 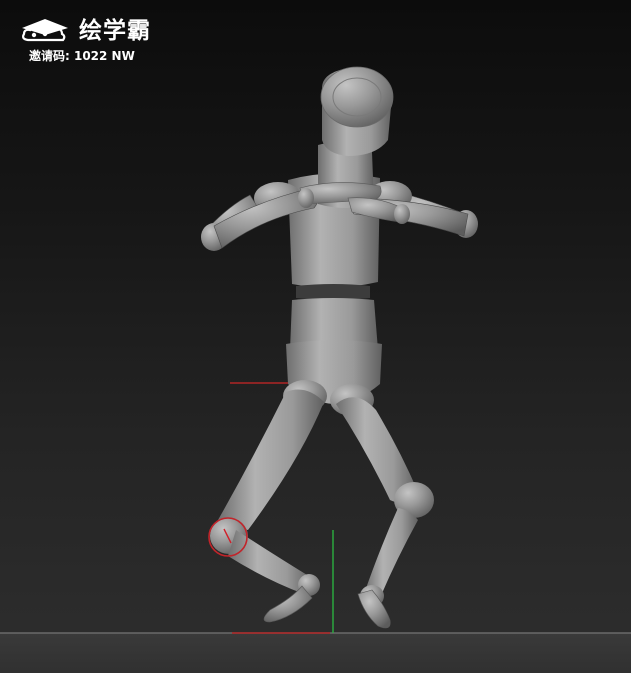 What do you see at coordinates (45, 30) in the screenshot?
I see `cloud-cap-icon` at bounding box center [45, 30].